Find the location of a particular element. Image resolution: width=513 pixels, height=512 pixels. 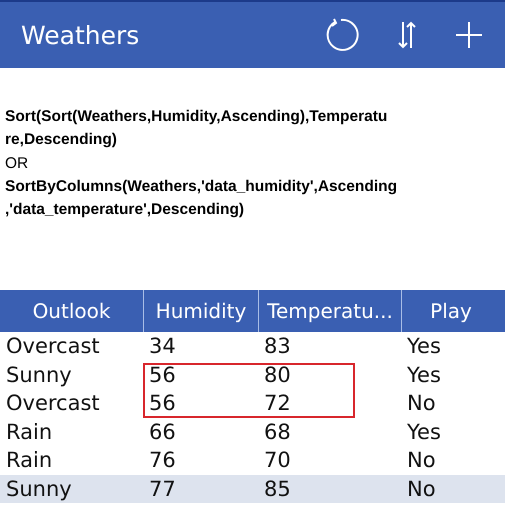

sort-button is located at coordinates (407, 35).